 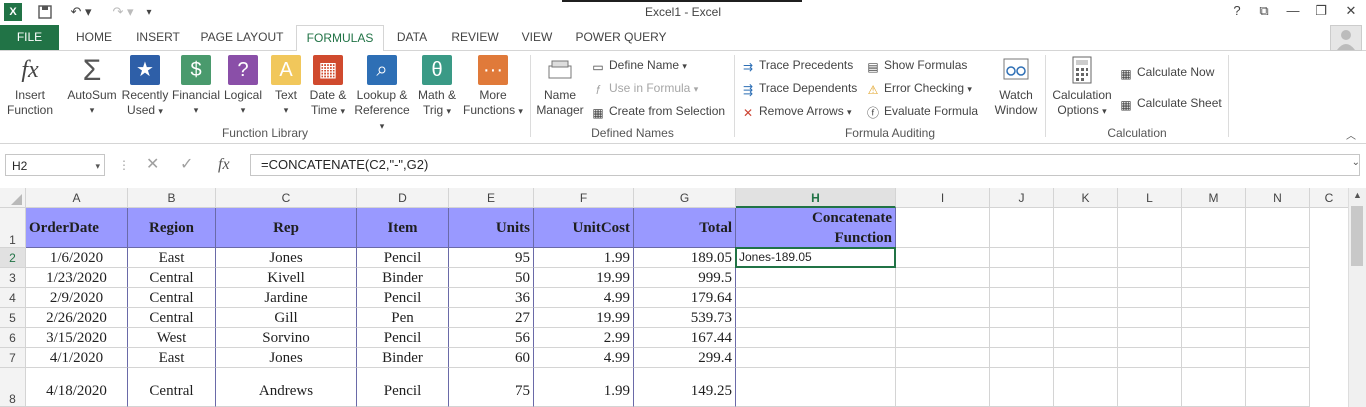 What do you see at coordinates (186, 165) in the screenshot?
I see `enter-icon: ✓` at bounding box center [186, 165].